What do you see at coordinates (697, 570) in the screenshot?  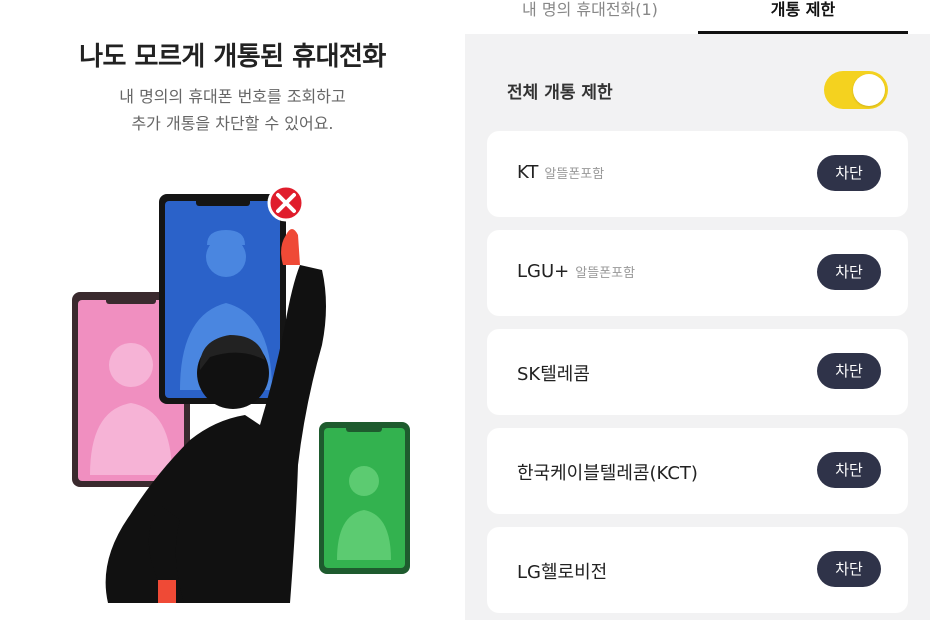 I see `carrier-card-lg-hellovision: LG헬로비전 차단` at bounding box center [697, 570].